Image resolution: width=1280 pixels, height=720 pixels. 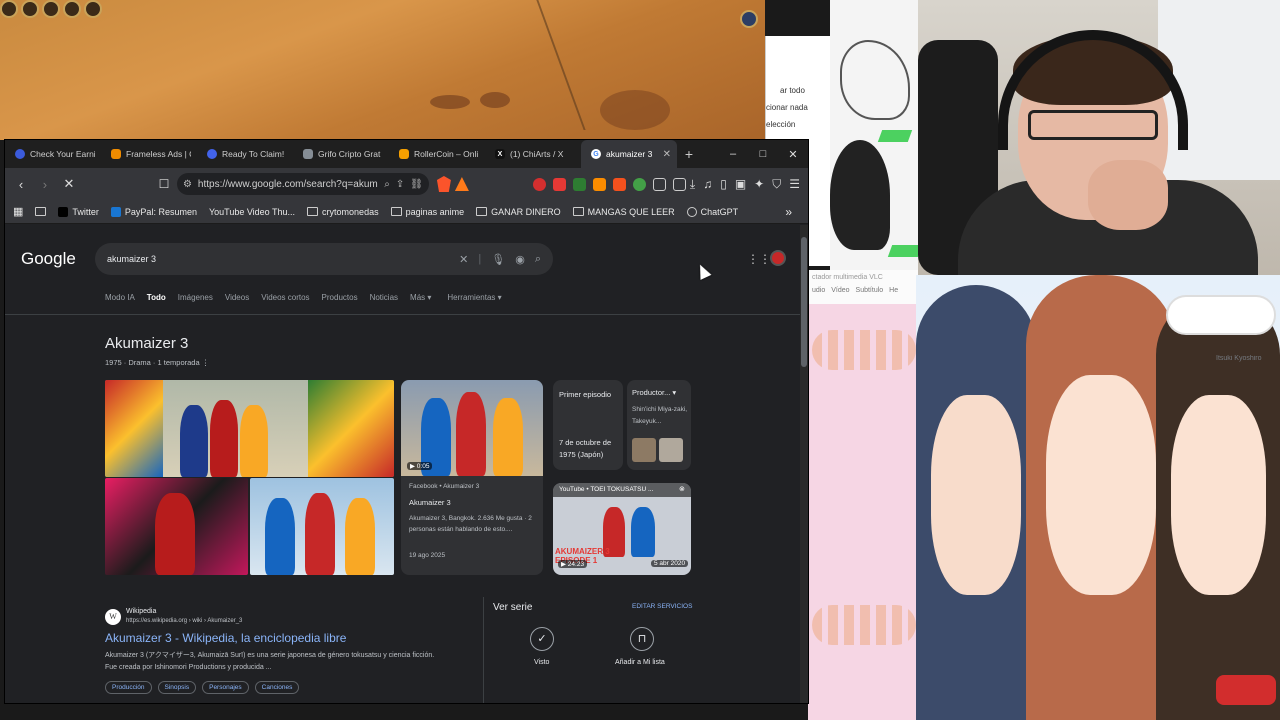 What do you see at coordinates (20, 154) in the screenshot?
I see `earn-icon` at bounding box center [20, 154].